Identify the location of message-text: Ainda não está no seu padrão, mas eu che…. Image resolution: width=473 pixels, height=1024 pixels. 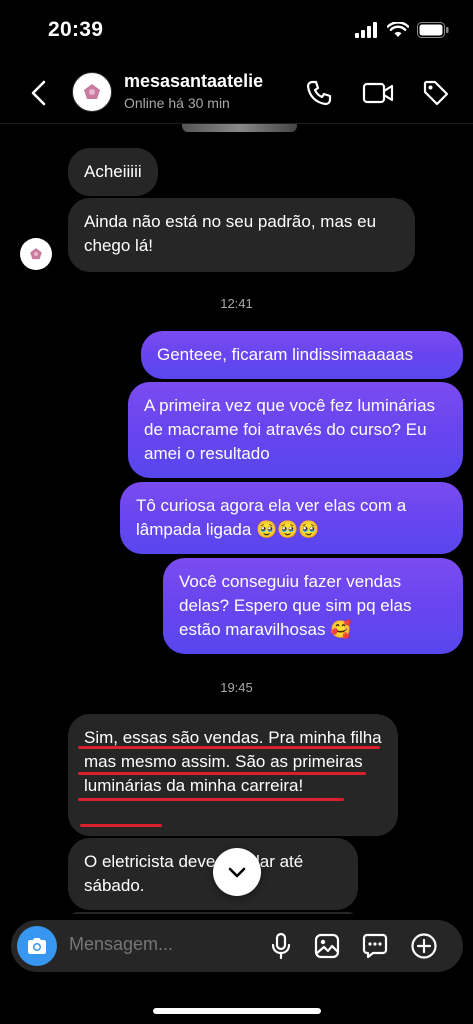
(230, 233).